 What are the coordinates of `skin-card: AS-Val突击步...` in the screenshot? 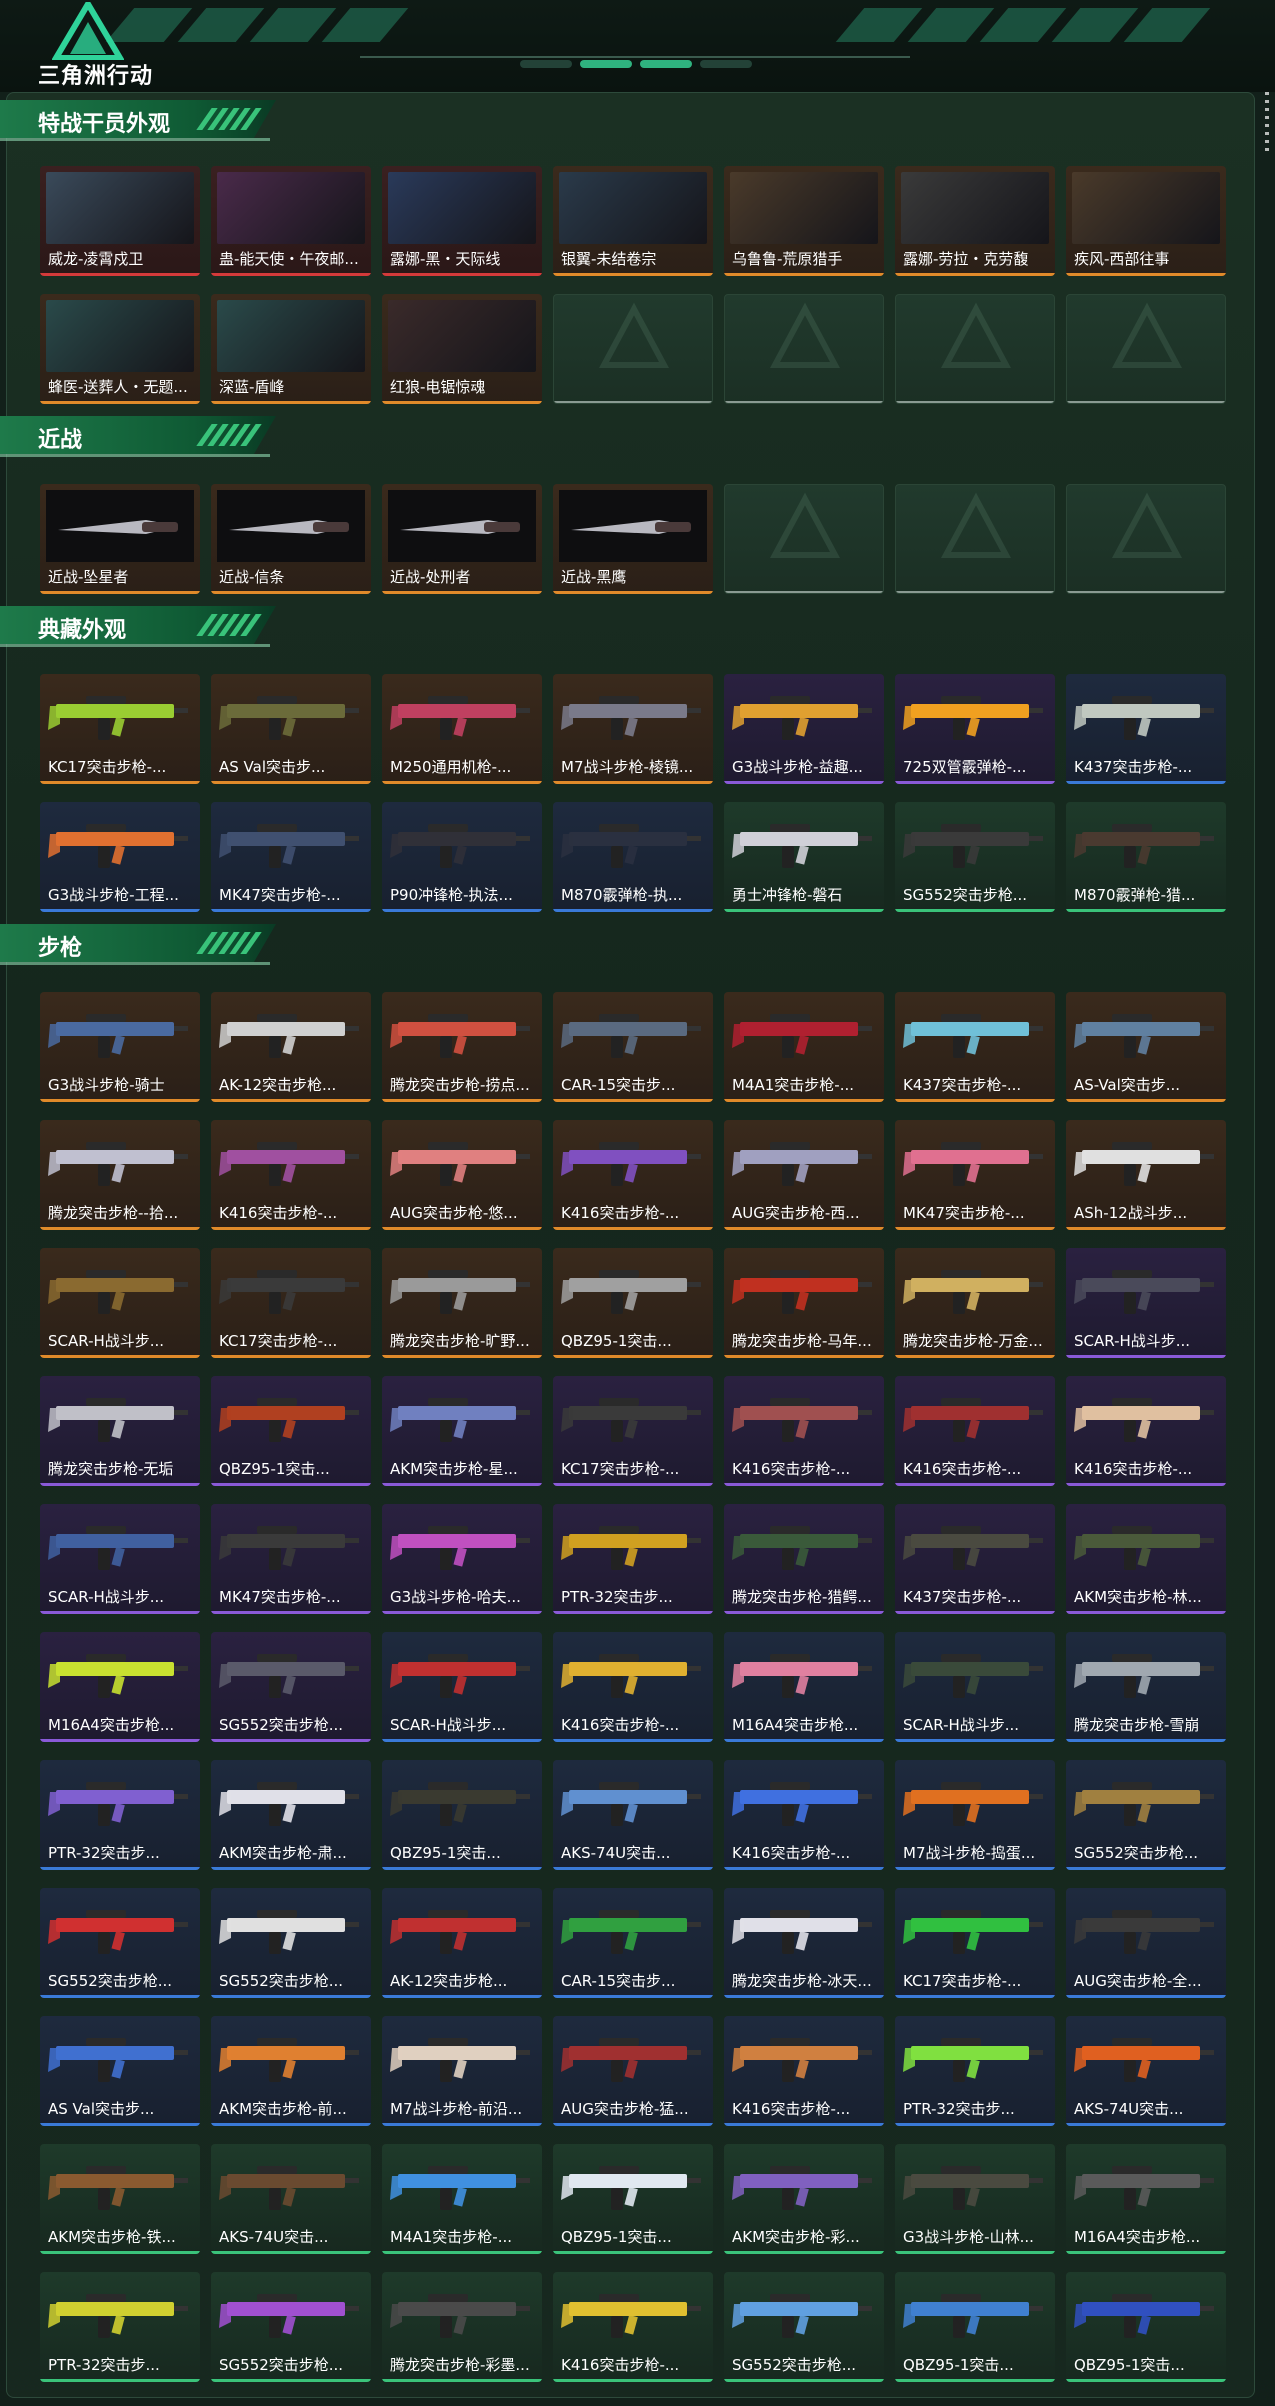 It's located at (1146, 1047).